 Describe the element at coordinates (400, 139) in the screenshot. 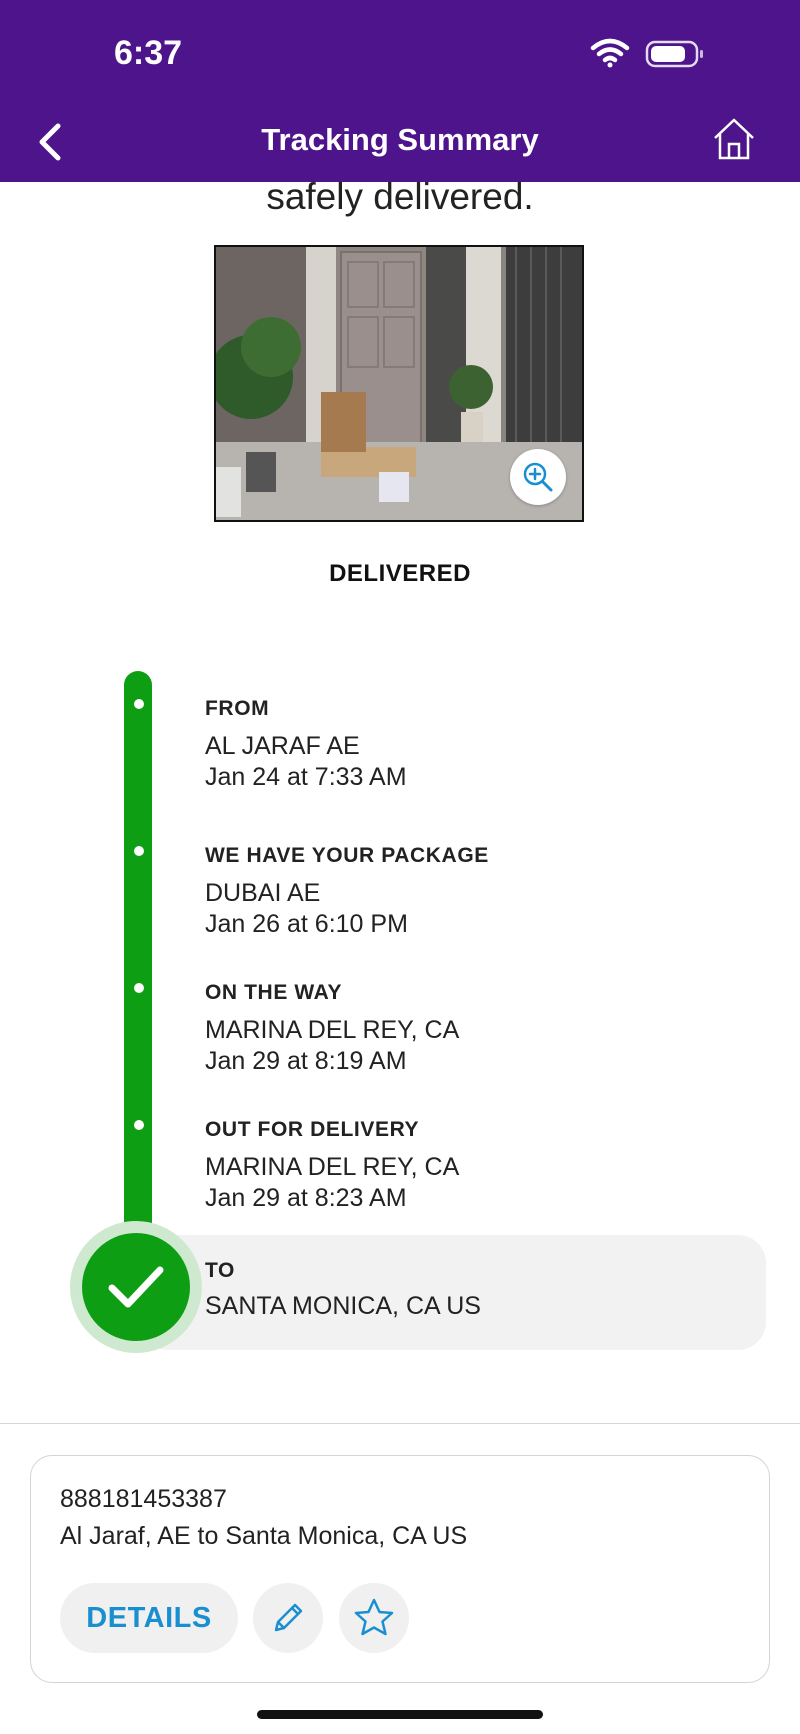

I see `page-title: Tracking Summary` at that location.